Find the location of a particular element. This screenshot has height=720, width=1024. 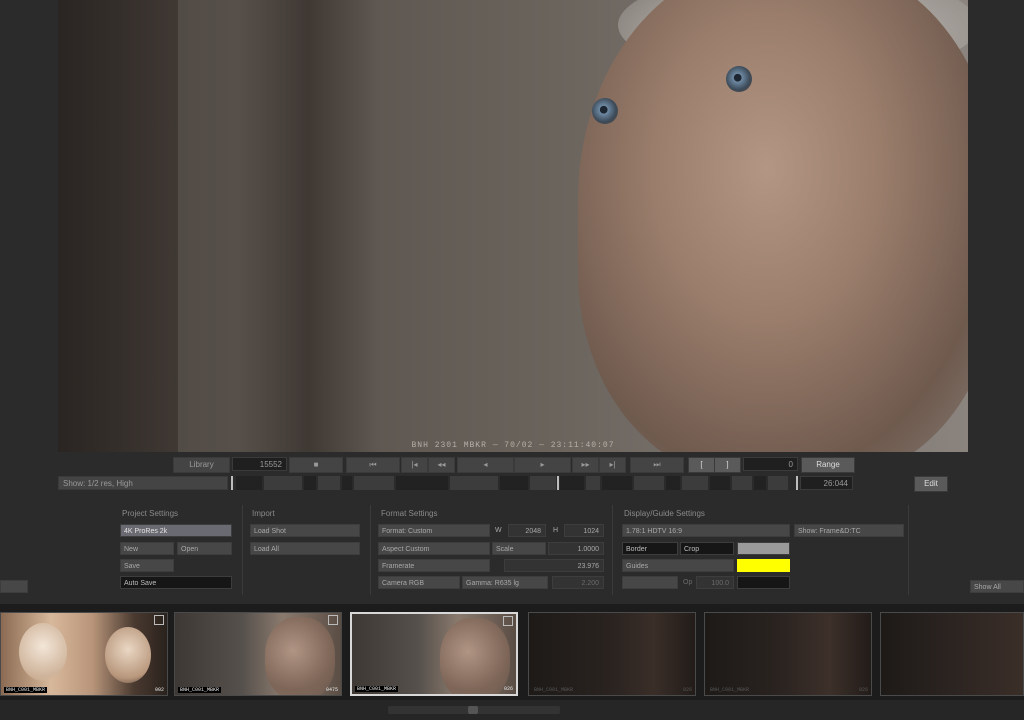

edit-button: Edit is located at coordinates (931, 484).